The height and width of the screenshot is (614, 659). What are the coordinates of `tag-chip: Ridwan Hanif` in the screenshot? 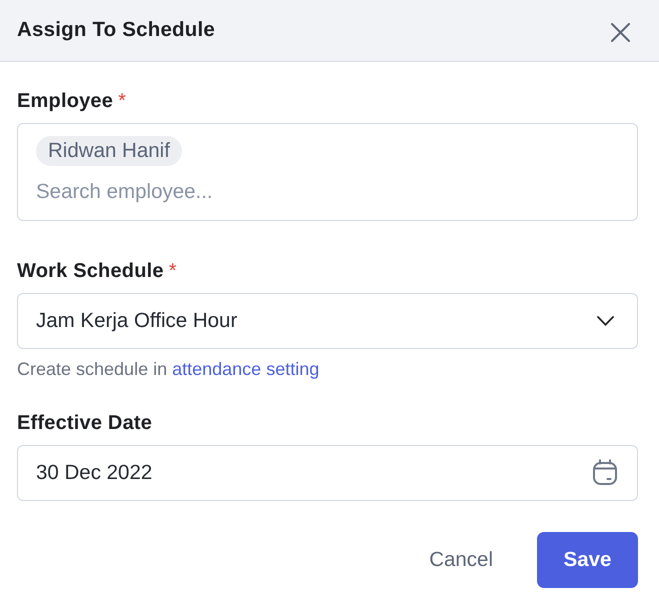 It's located at (109, 151).